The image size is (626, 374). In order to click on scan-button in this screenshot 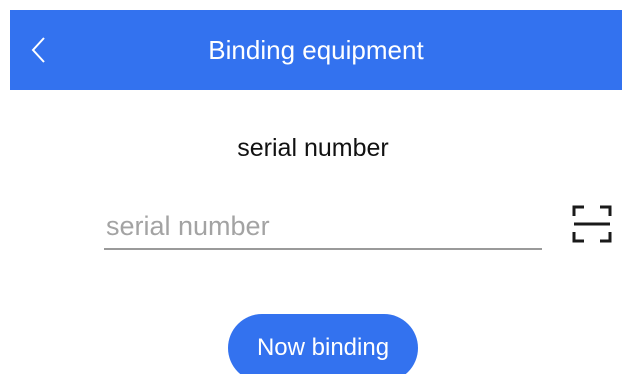, I will do `click(592, 224)`.